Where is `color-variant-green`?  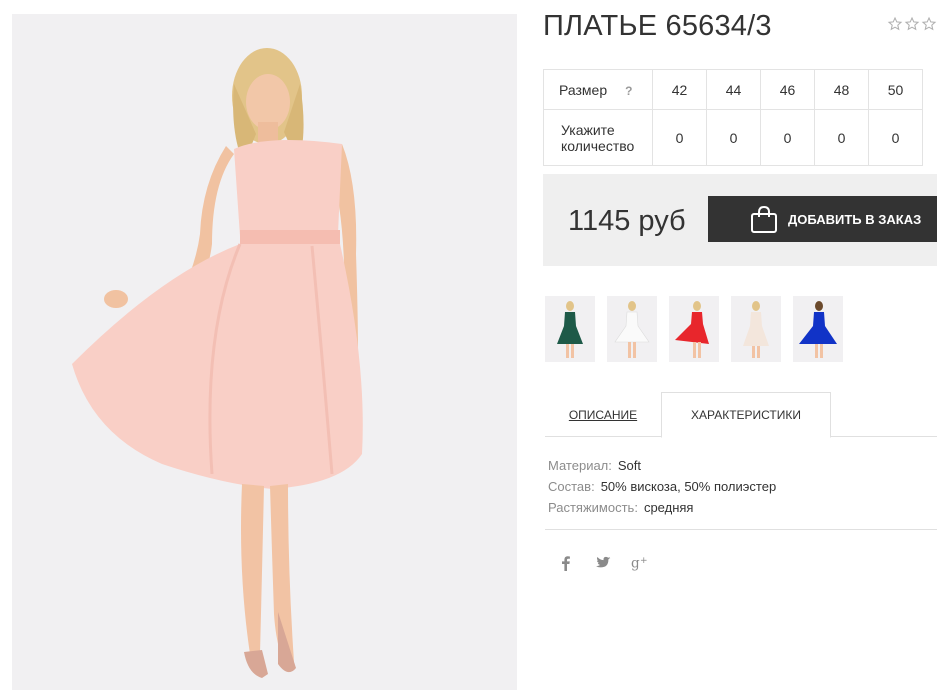 color-variant-green is located at coordinates (570, 329).